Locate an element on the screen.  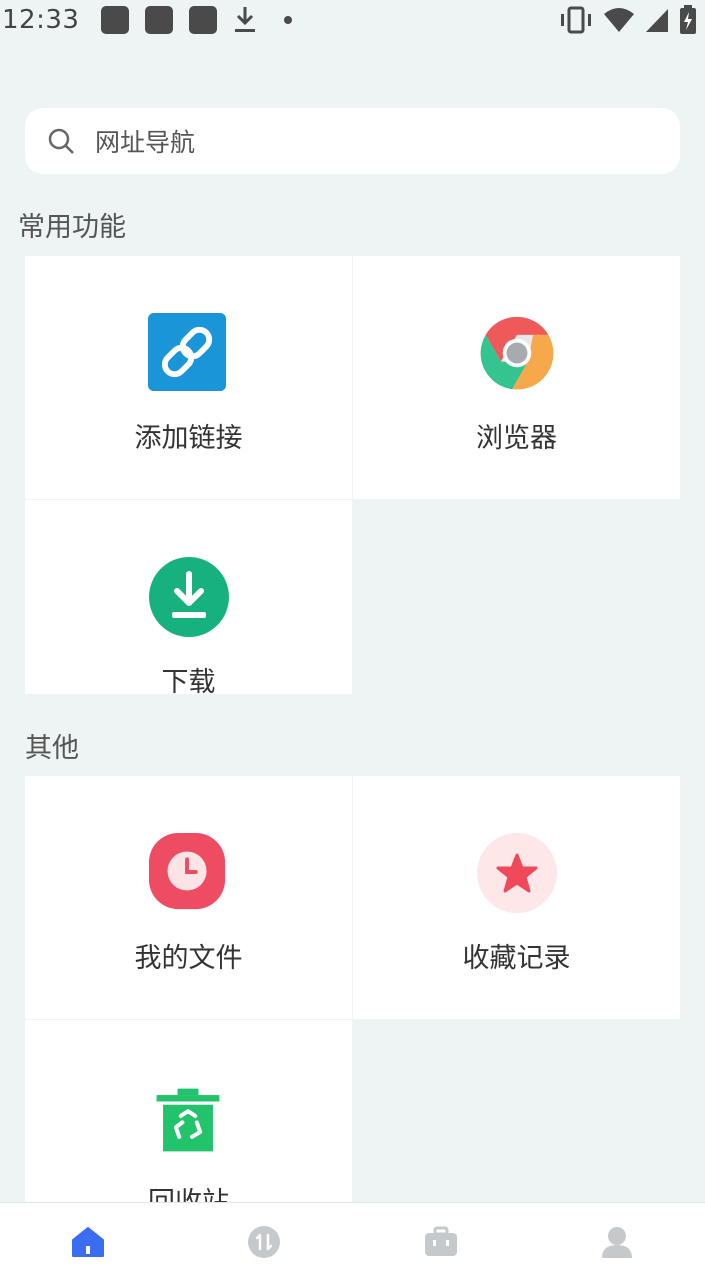
browser-tile: 浏览器 is located at coordinates (516, 377).